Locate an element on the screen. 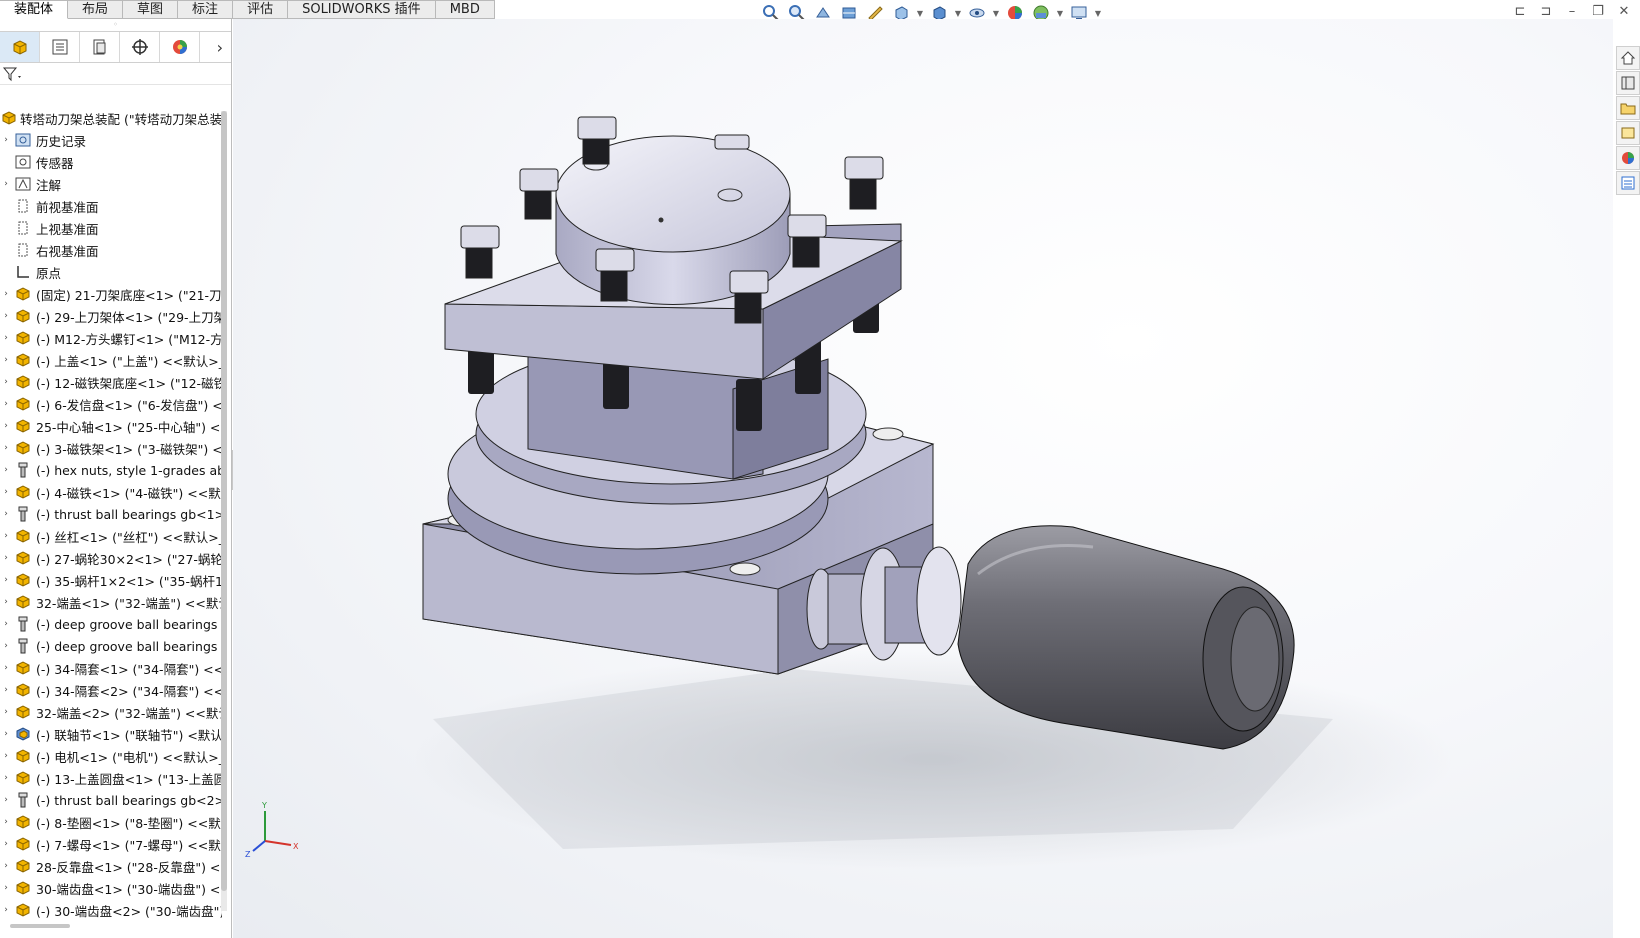  displaymanager-tab-icon is located at coordinates (180, 47).